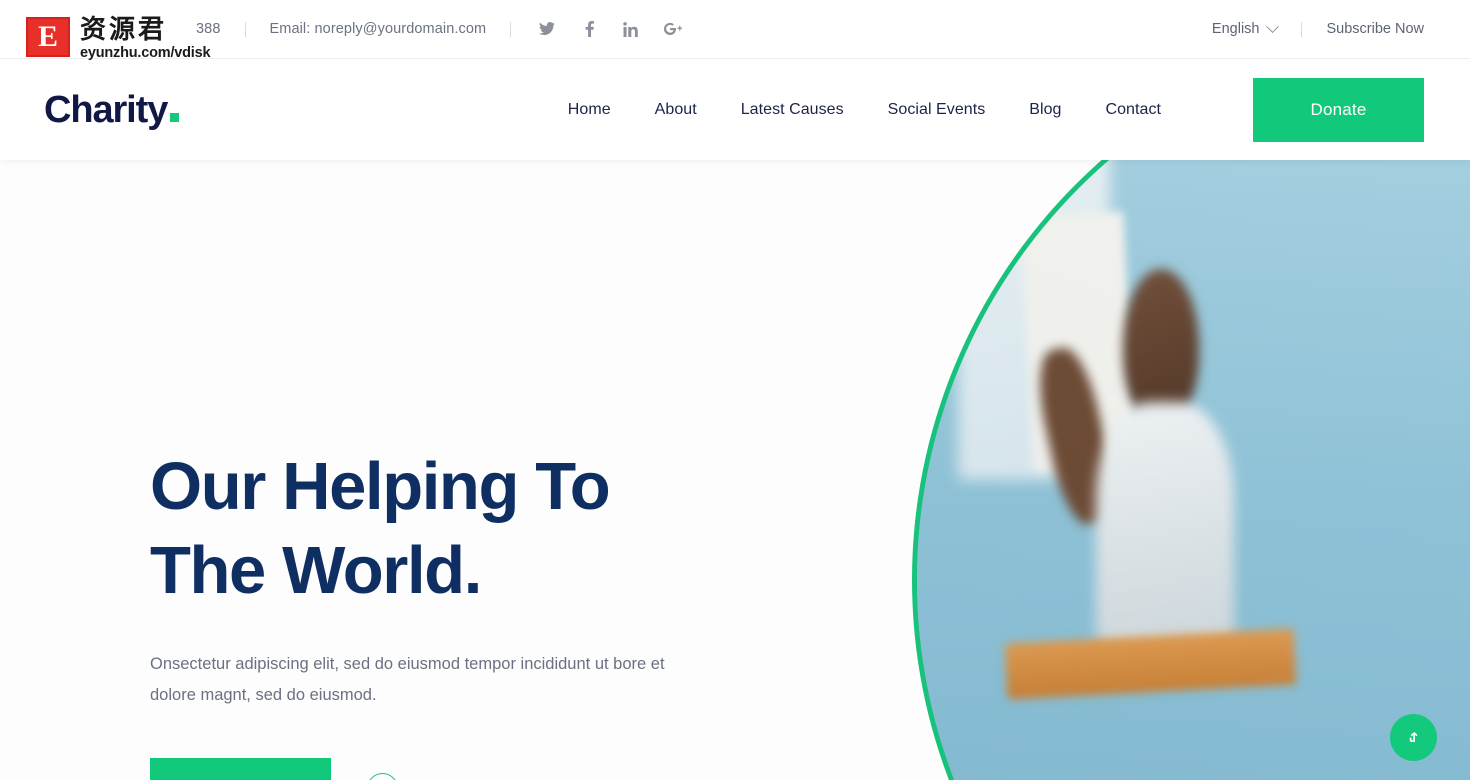 This screenshot has width=1470, height=780. I want to click on header-donate-button: Donate, so click(1338, 109).